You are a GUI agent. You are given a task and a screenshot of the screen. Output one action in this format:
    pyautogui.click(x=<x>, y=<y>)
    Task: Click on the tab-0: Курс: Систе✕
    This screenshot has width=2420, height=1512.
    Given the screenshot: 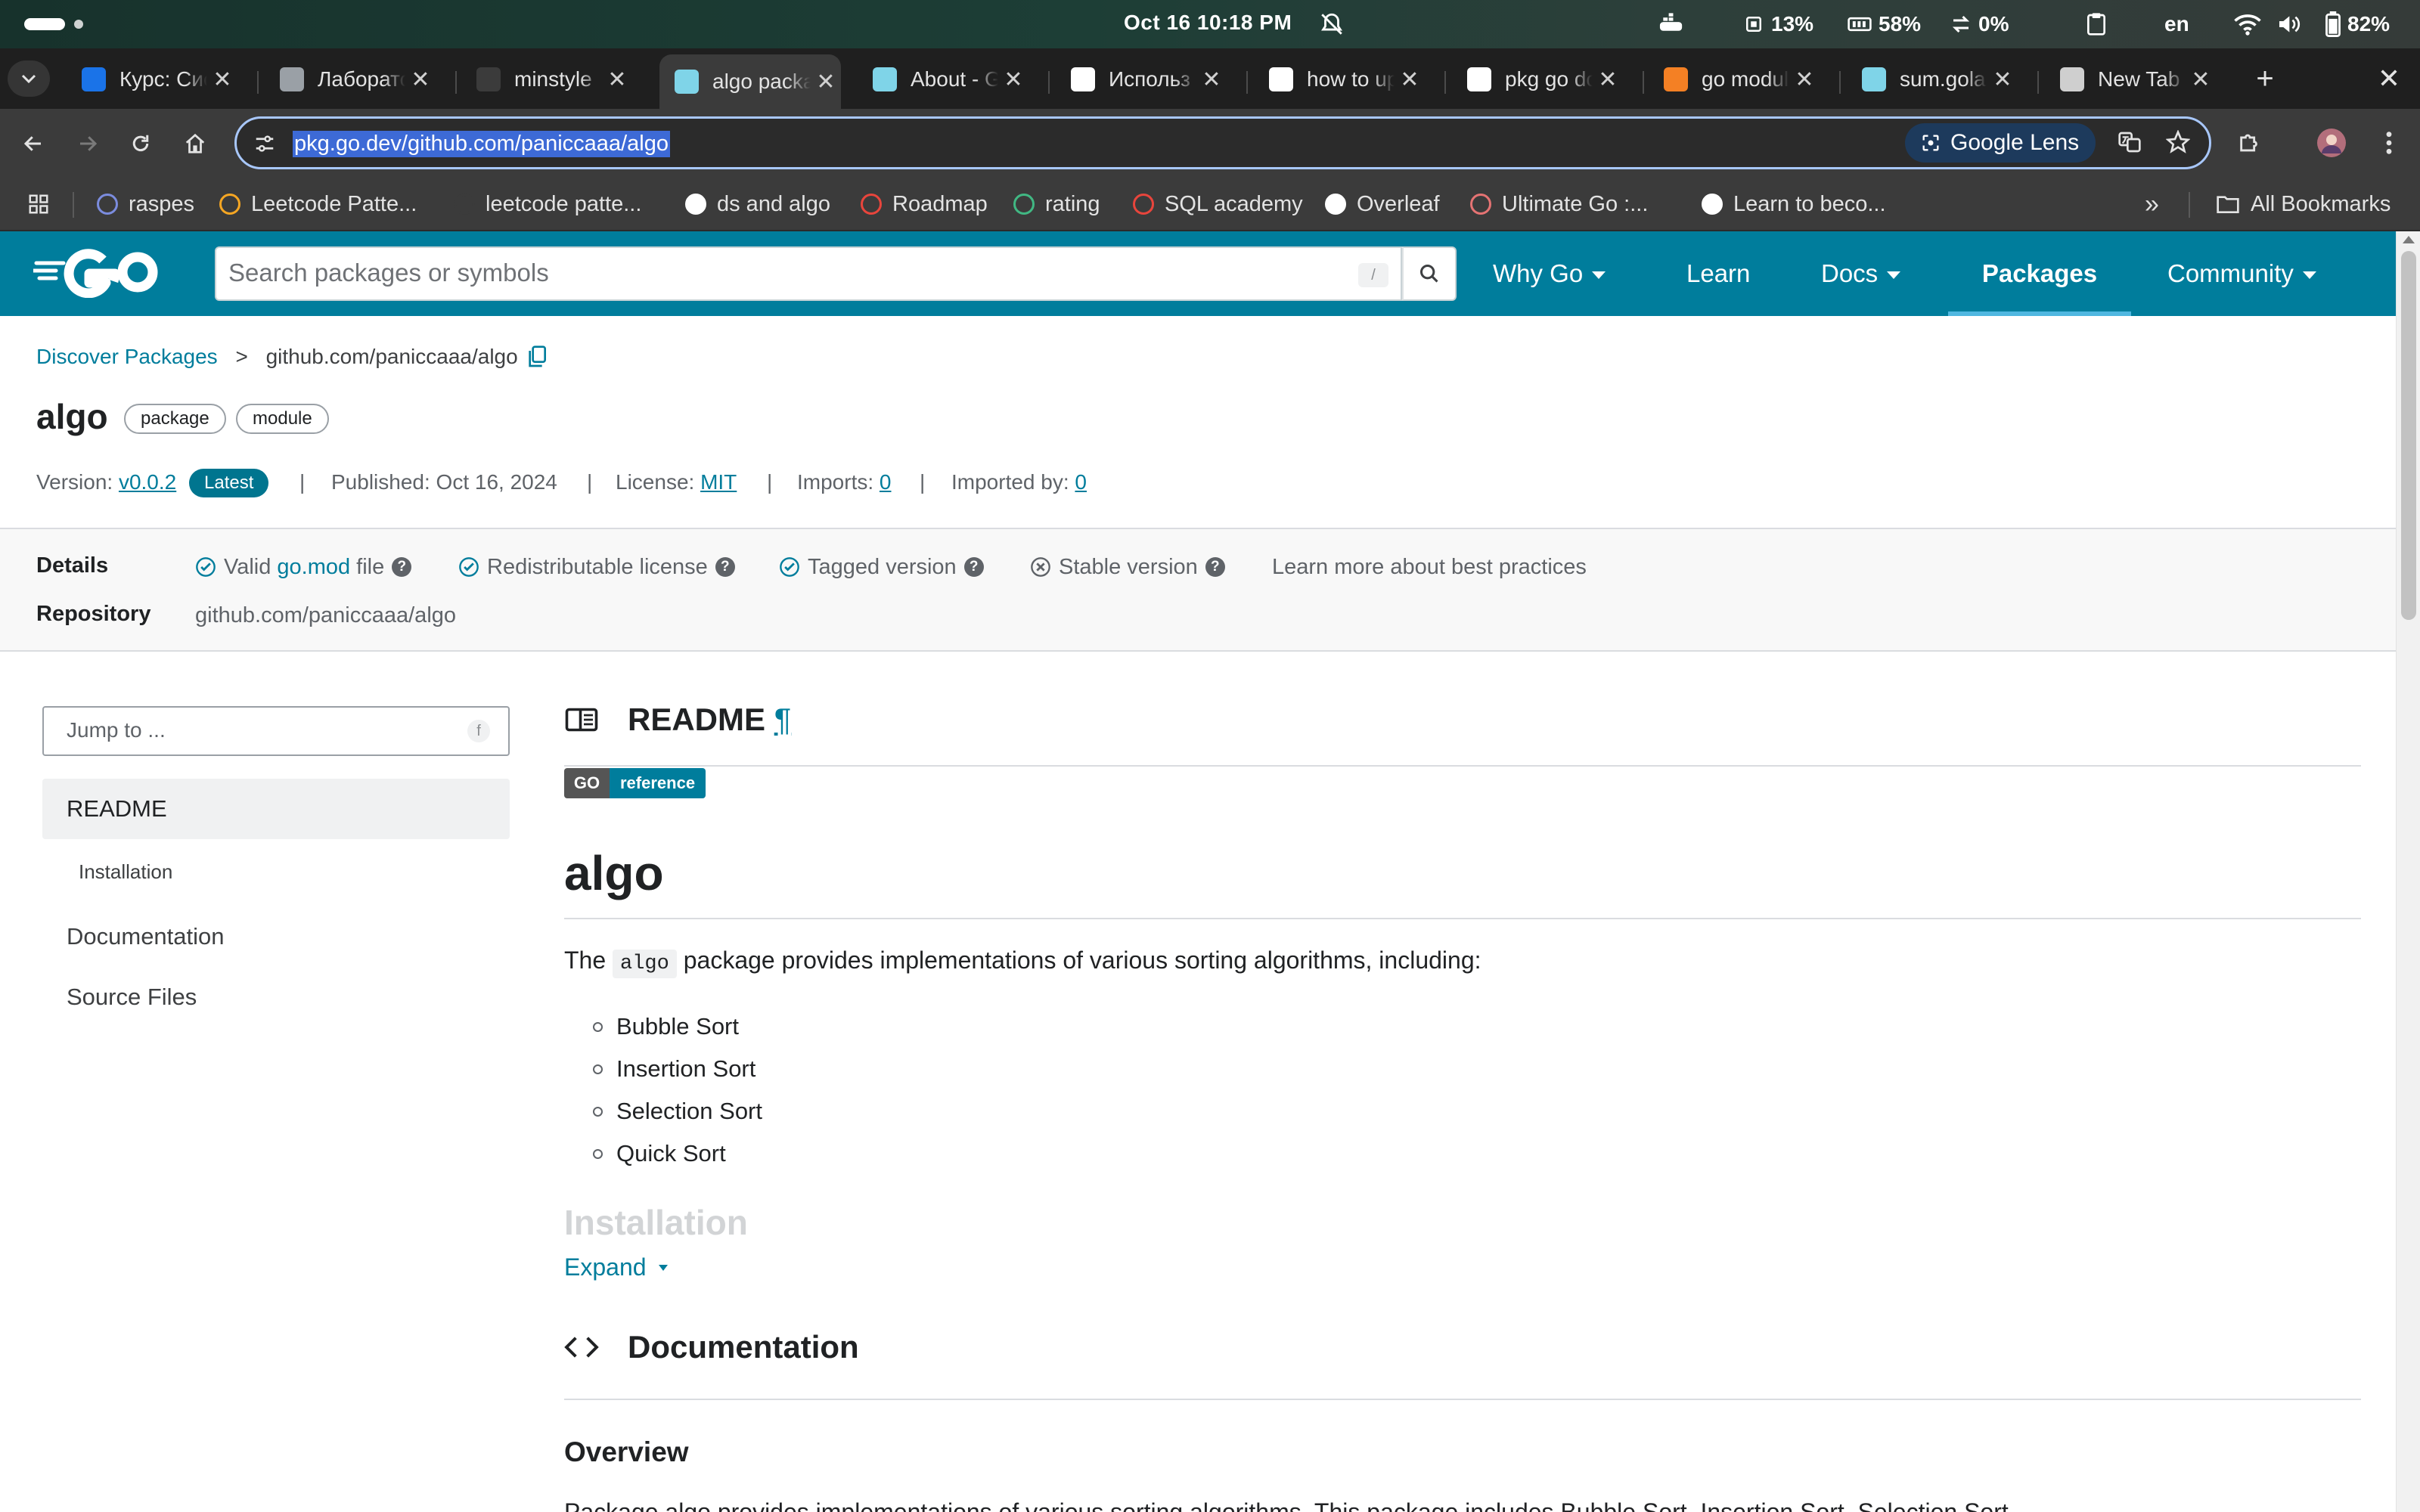 What is the action you would take?
    pyautogui.click(x=152, y=79)
    